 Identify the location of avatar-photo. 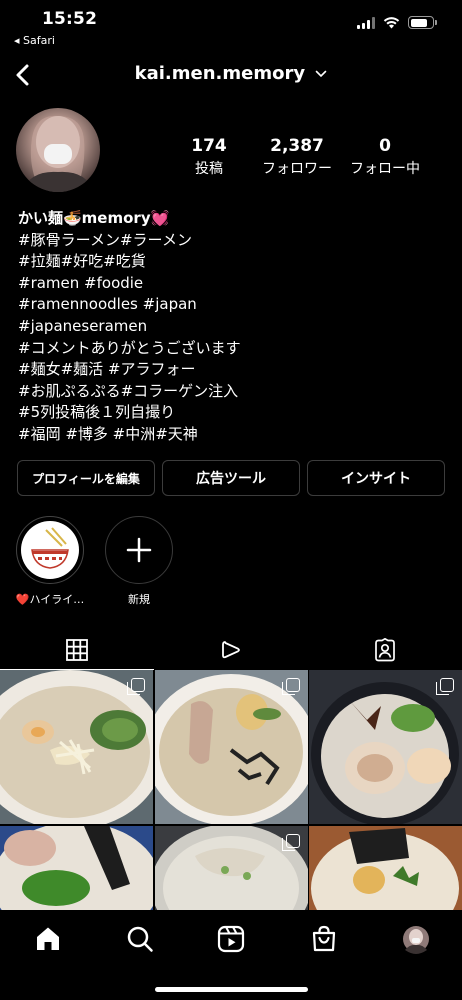
(58, 153).